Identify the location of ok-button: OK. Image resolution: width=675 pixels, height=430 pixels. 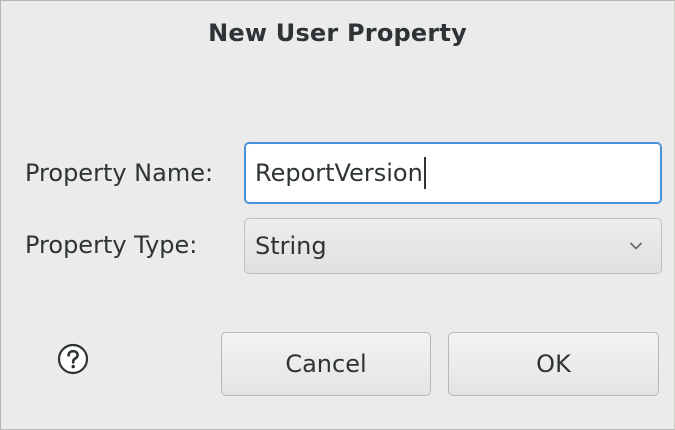
(553, 364).